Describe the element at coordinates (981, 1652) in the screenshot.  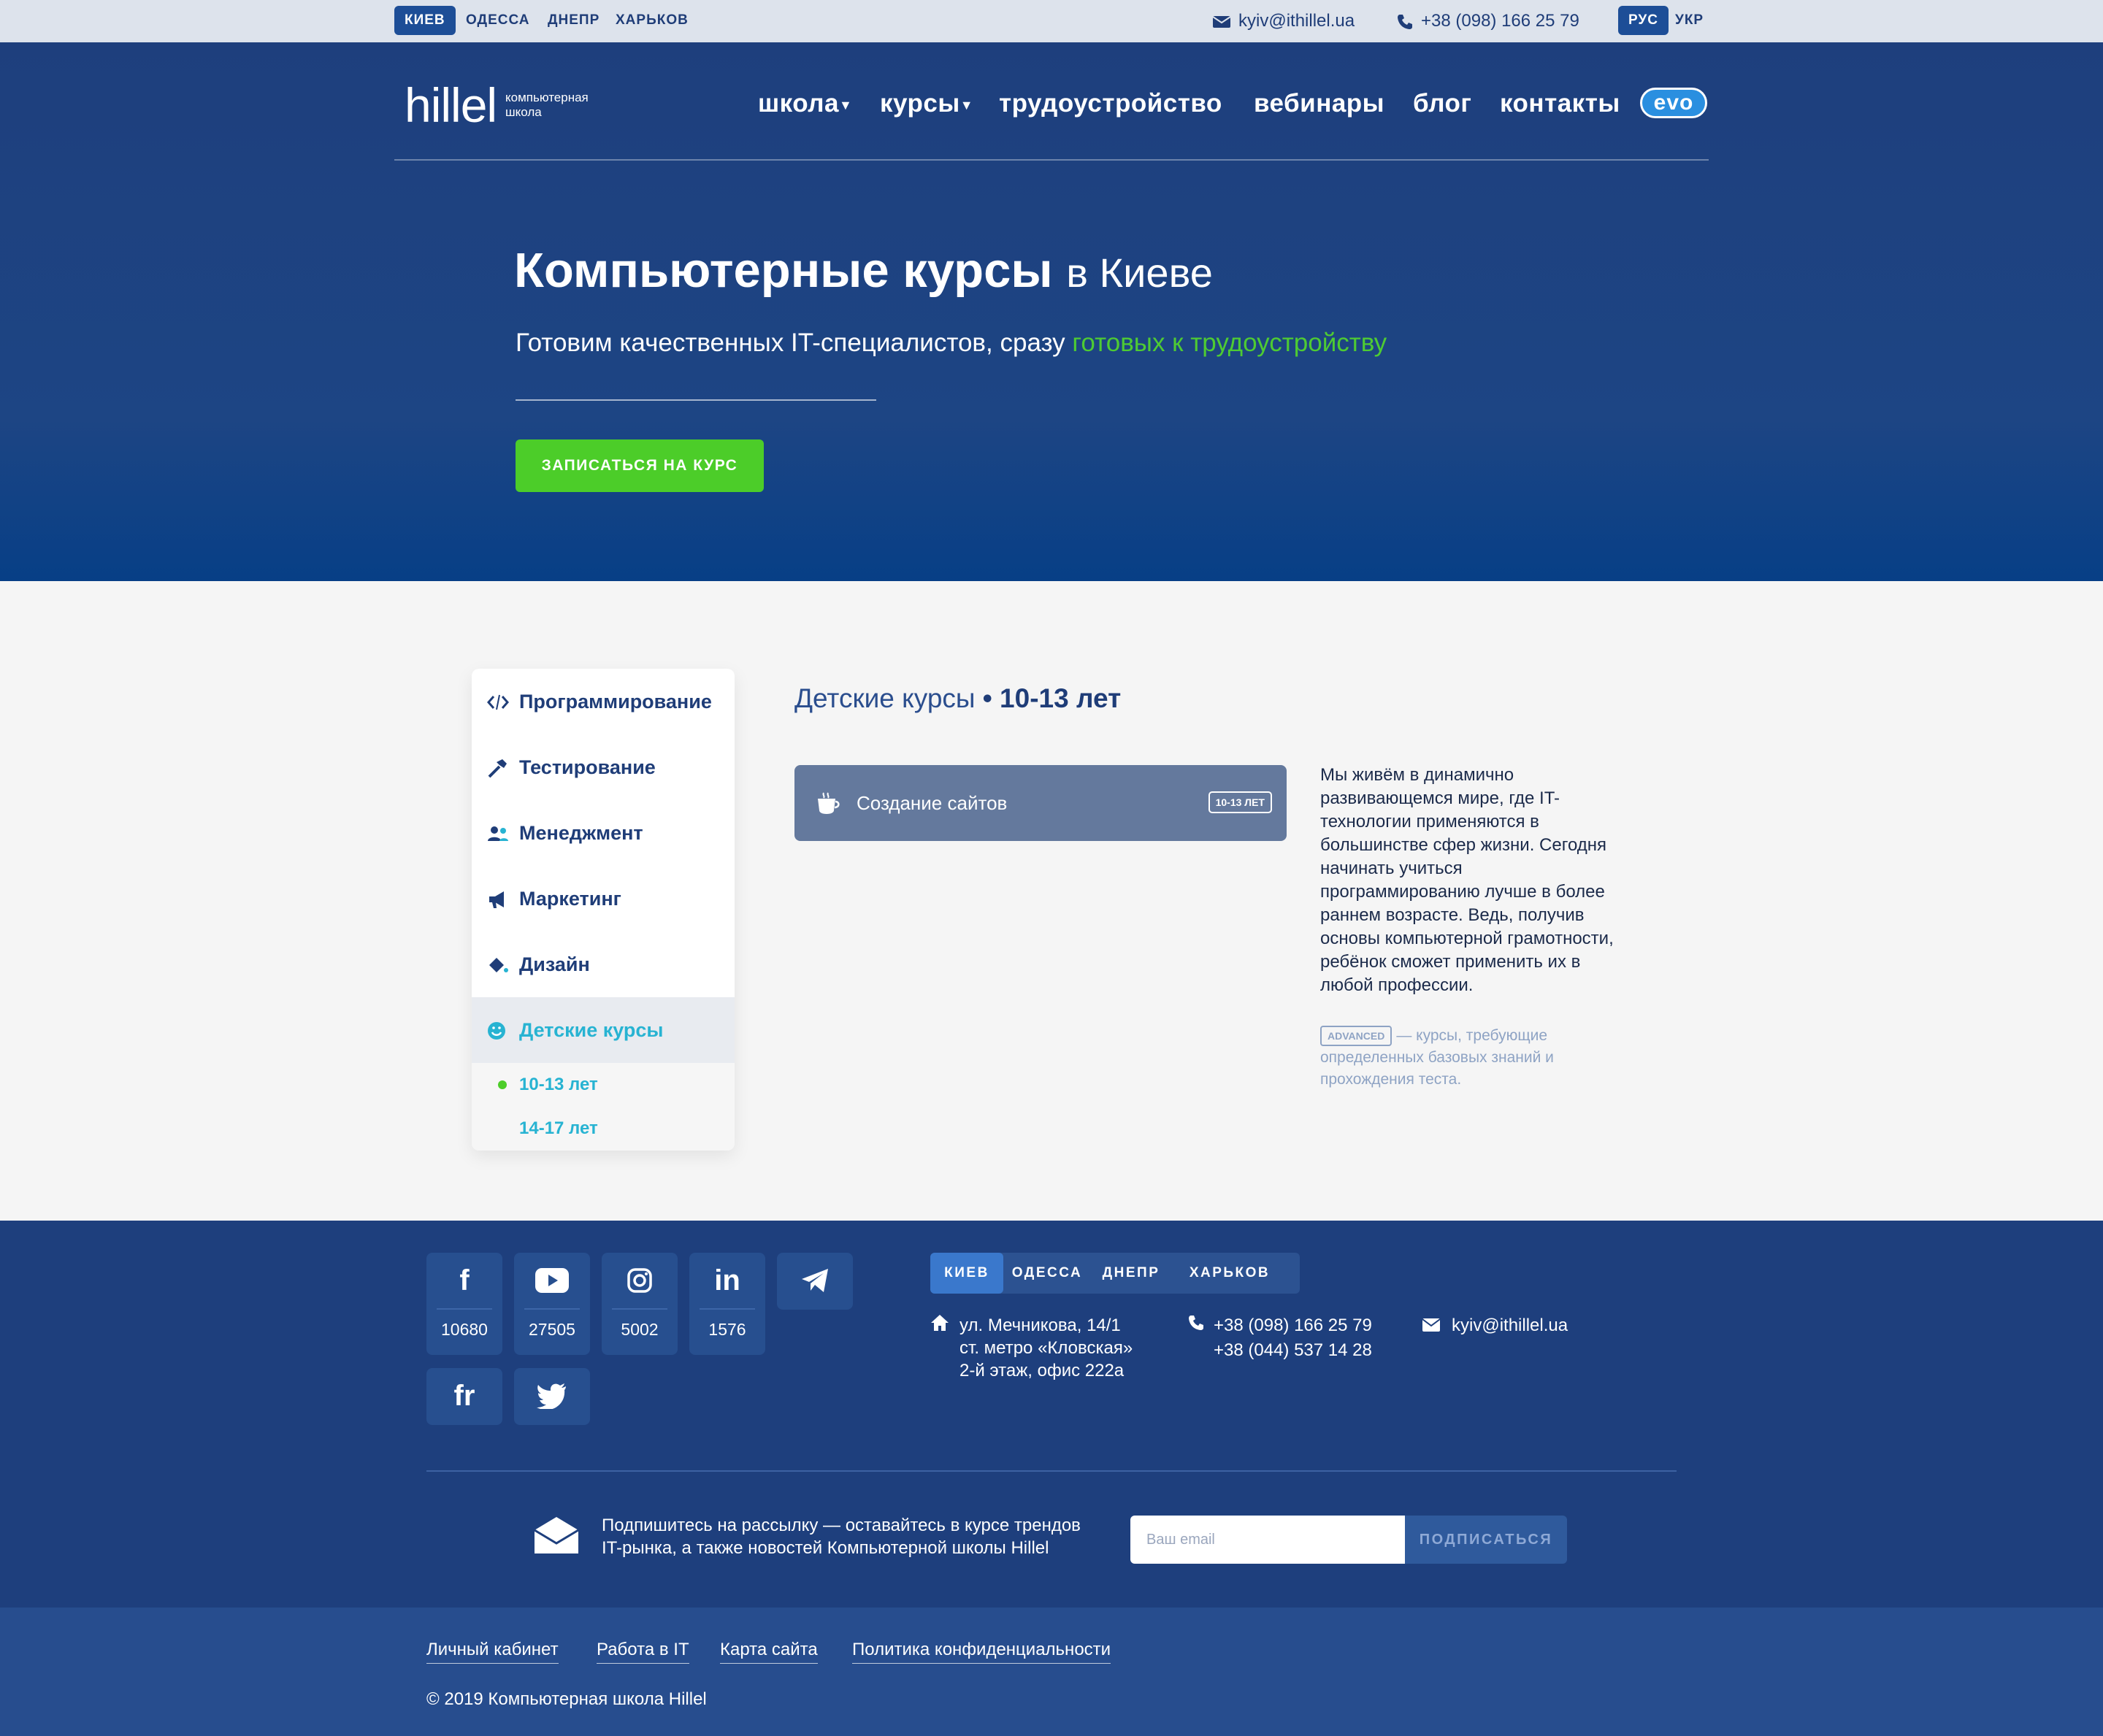
I see `link-privacy-policy: Политика конфиденциальности` at that location.